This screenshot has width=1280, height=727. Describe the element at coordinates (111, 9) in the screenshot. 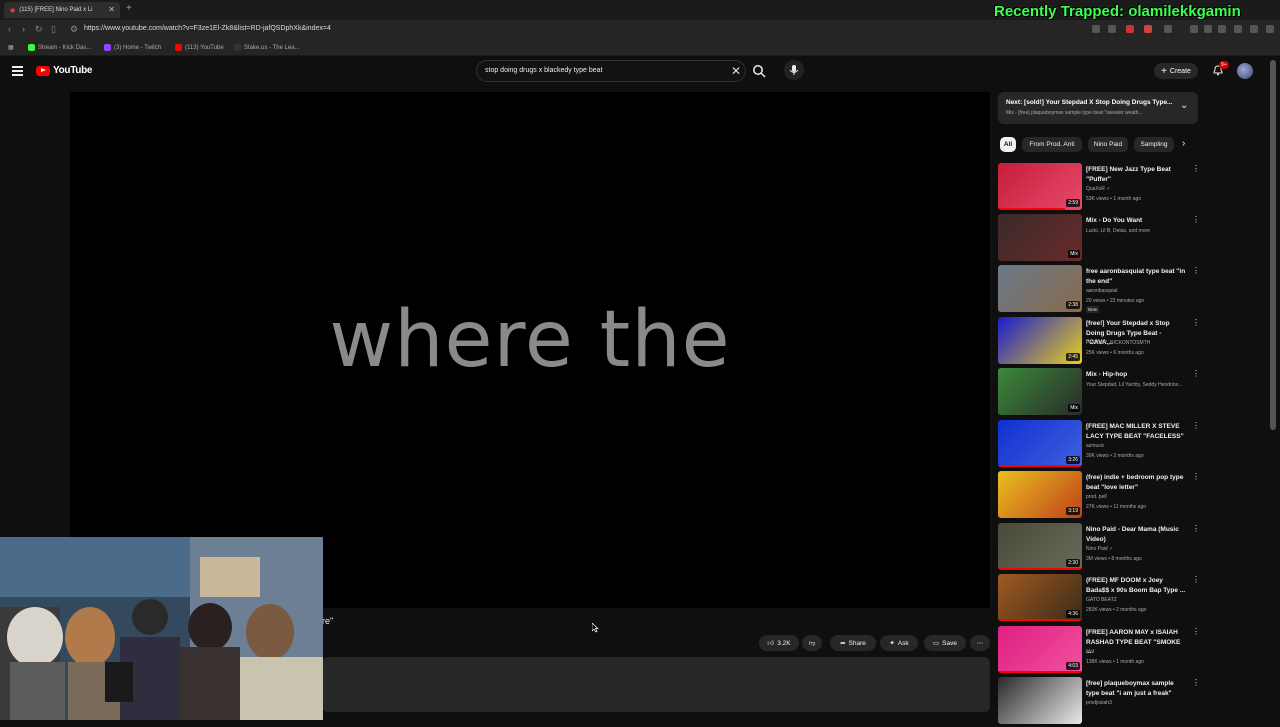

I see `tab-close-icon: ✕` at that location.